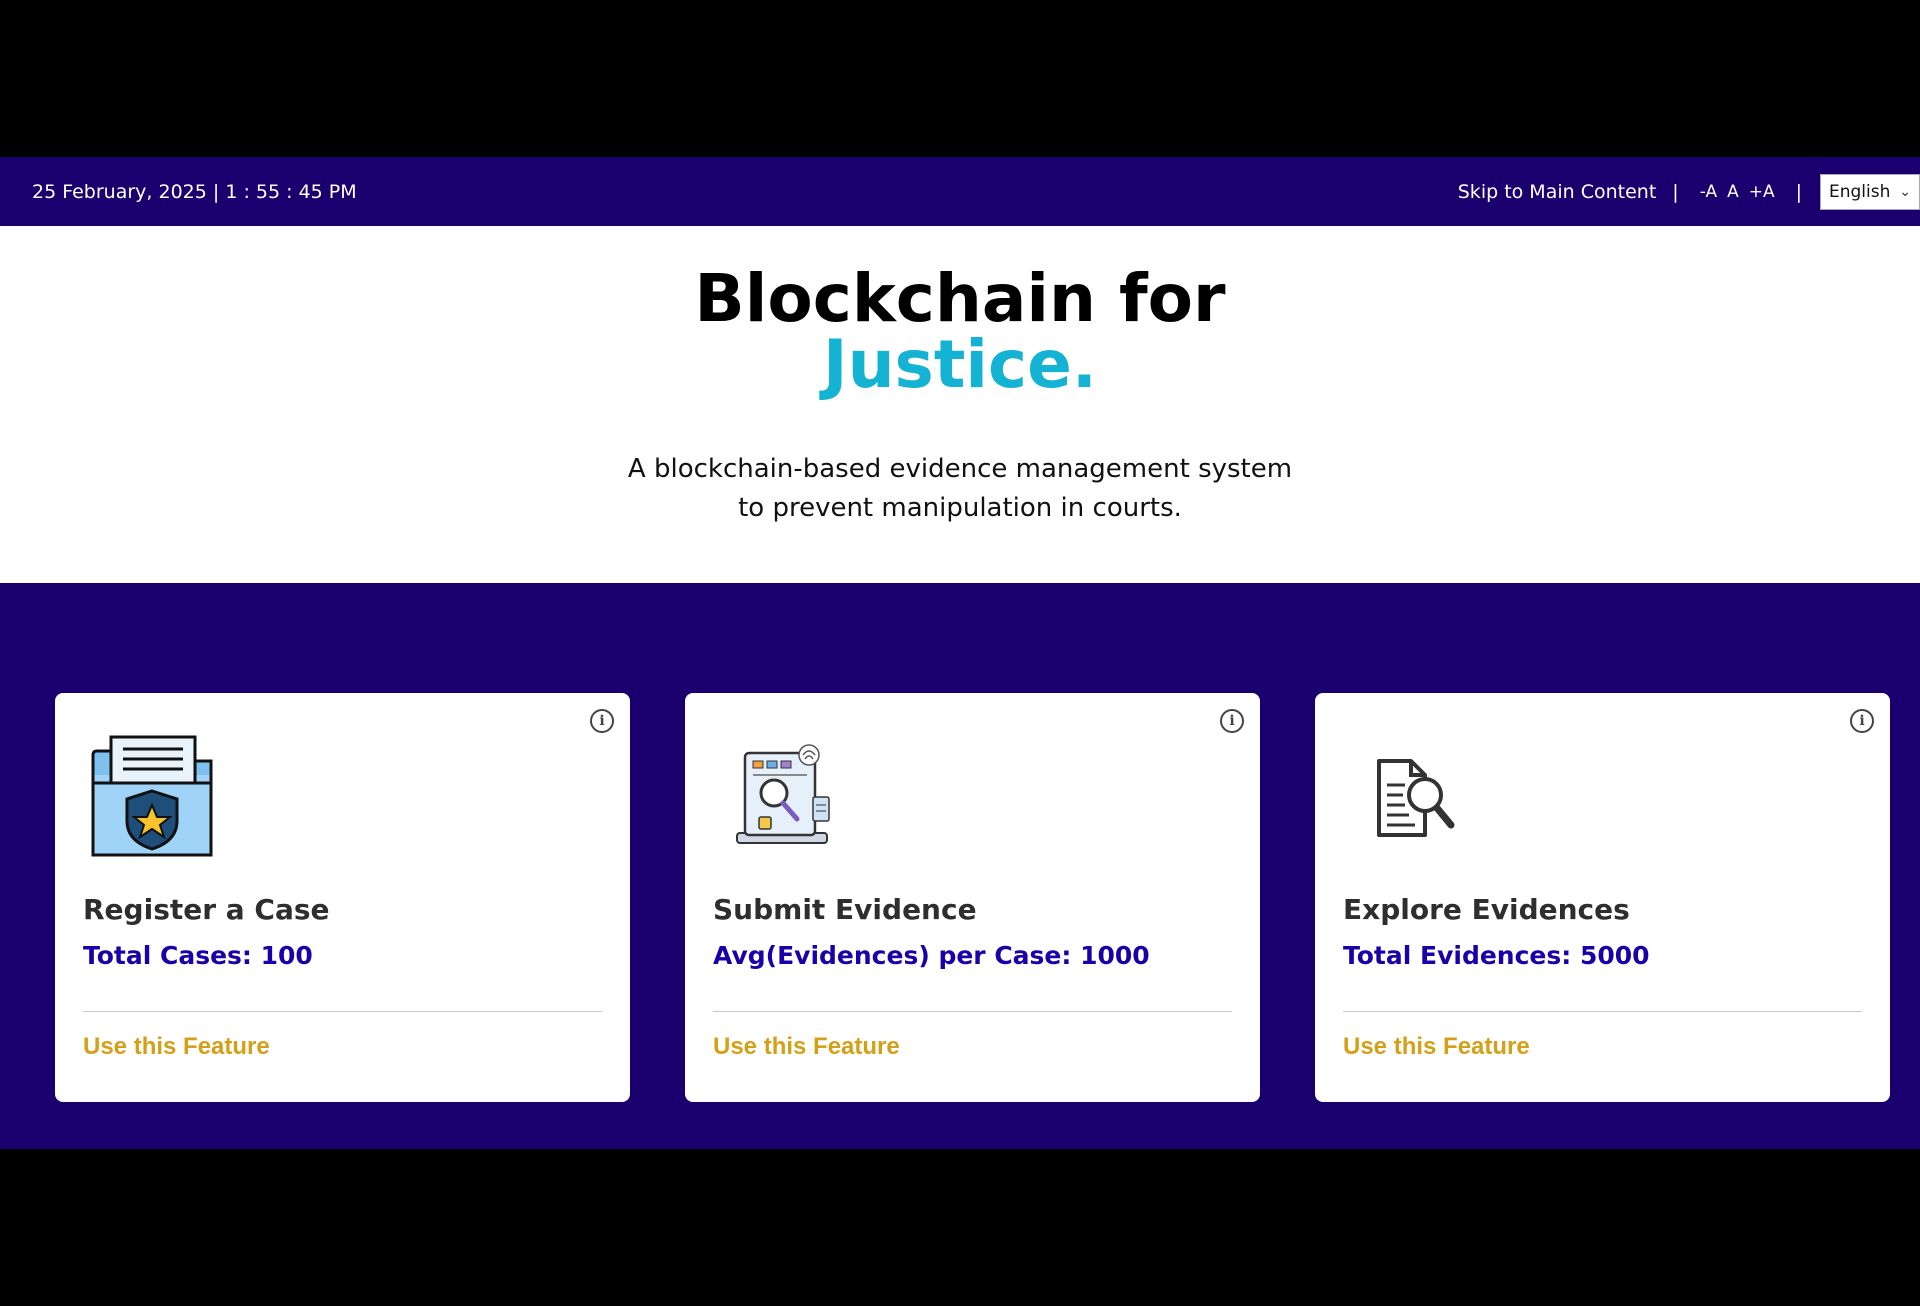 This screenshot has height=1306, width=1920. What do you see at coordinates (960, 364) in the screenshot?
I see `title-accent: Justice.` at bounding box center [960, 364].